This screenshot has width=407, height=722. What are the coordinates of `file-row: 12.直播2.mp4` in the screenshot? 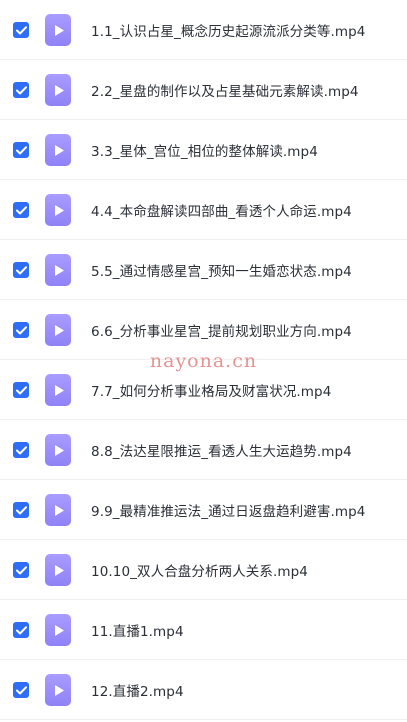 It's located at (203, 690).